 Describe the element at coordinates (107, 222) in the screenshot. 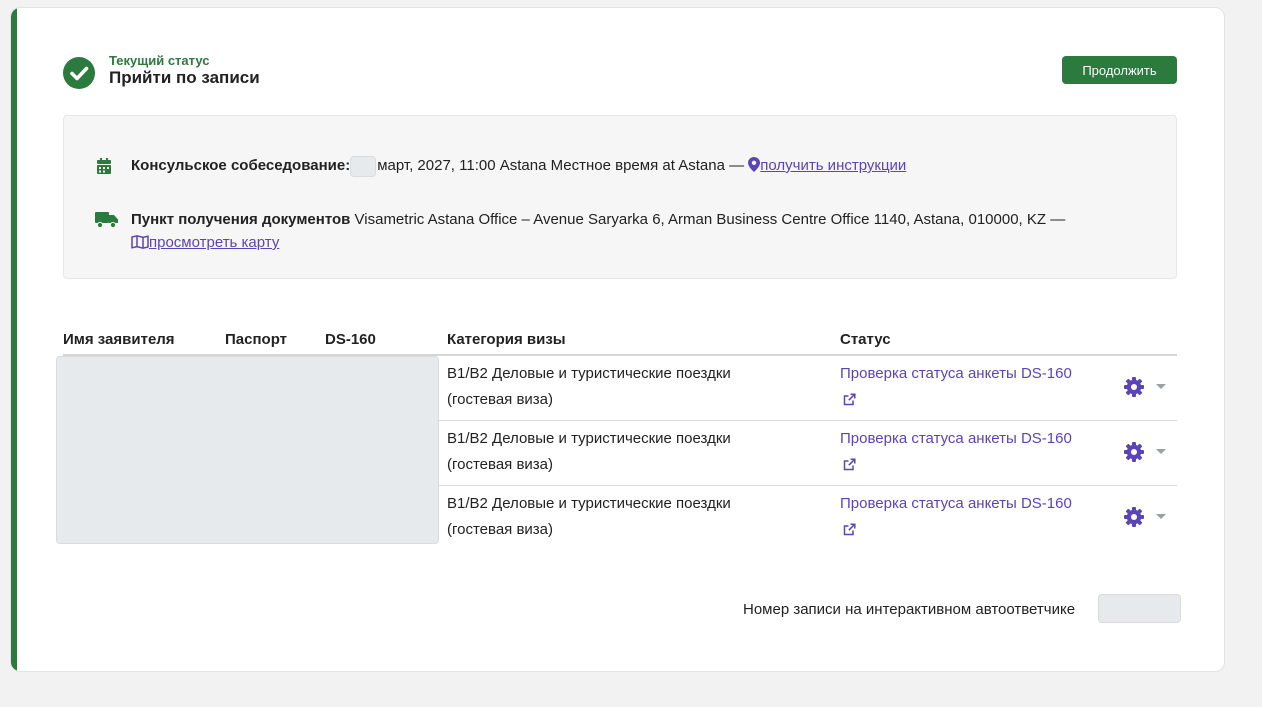

I see `truck-icon` at that location.